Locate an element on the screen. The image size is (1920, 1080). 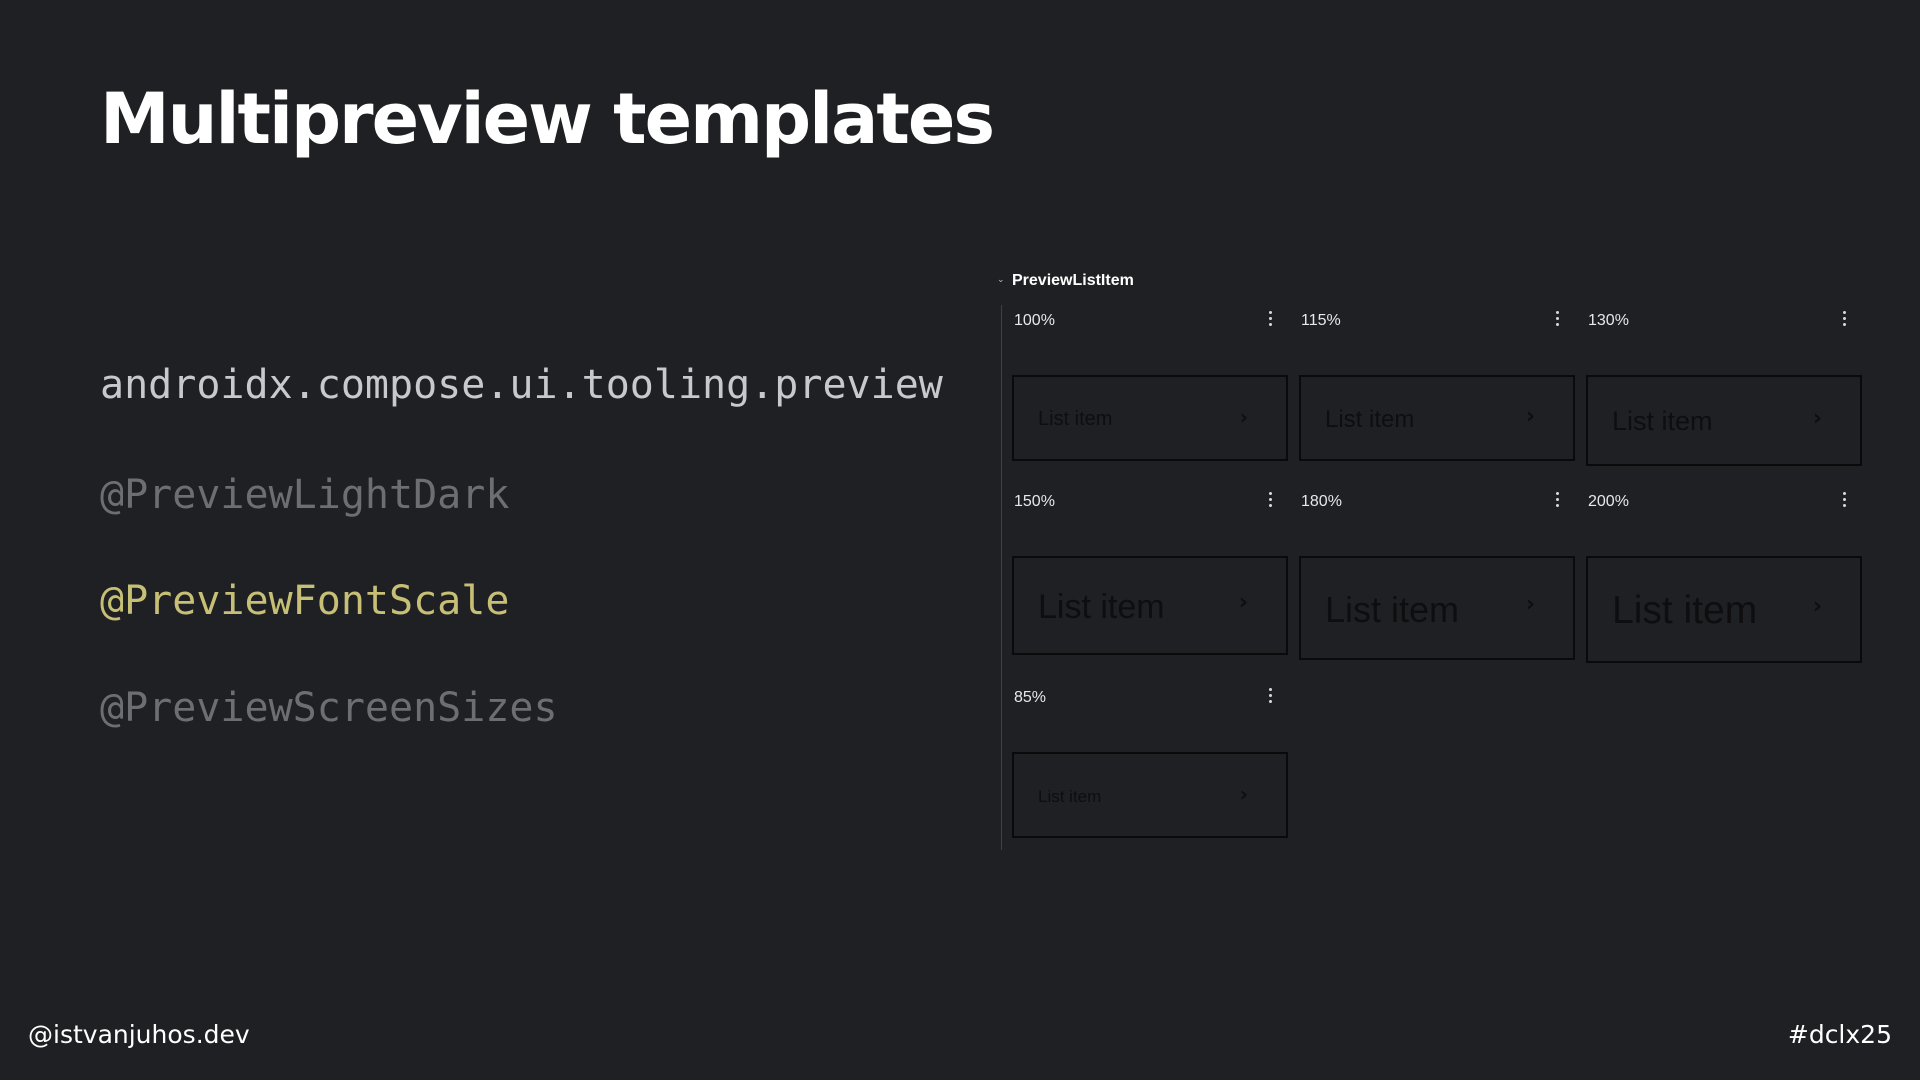
chevron-down-icon: ⌄ is located at coordinates (1001, 280).